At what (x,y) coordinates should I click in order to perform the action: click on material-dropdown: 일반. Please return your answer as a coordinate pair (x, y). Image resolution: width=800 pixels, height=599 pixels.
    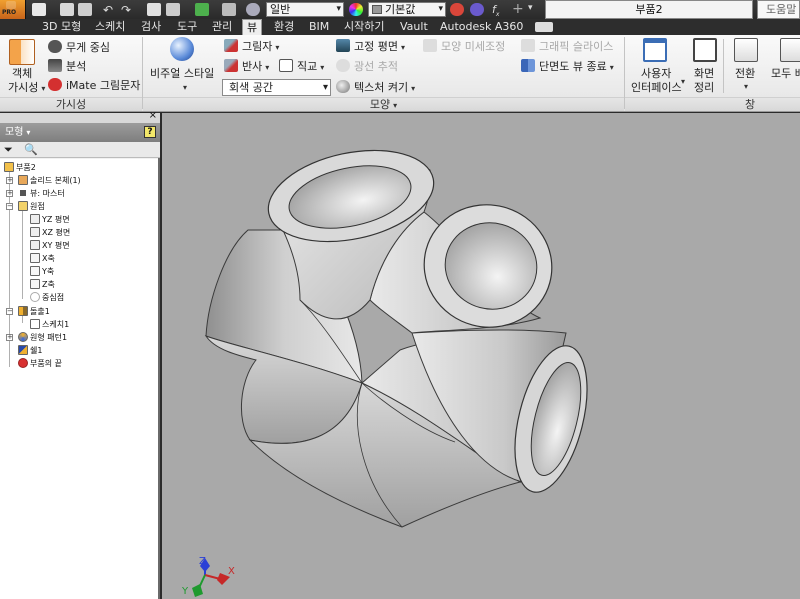
    Looking at the image, I should click on (305, 9).